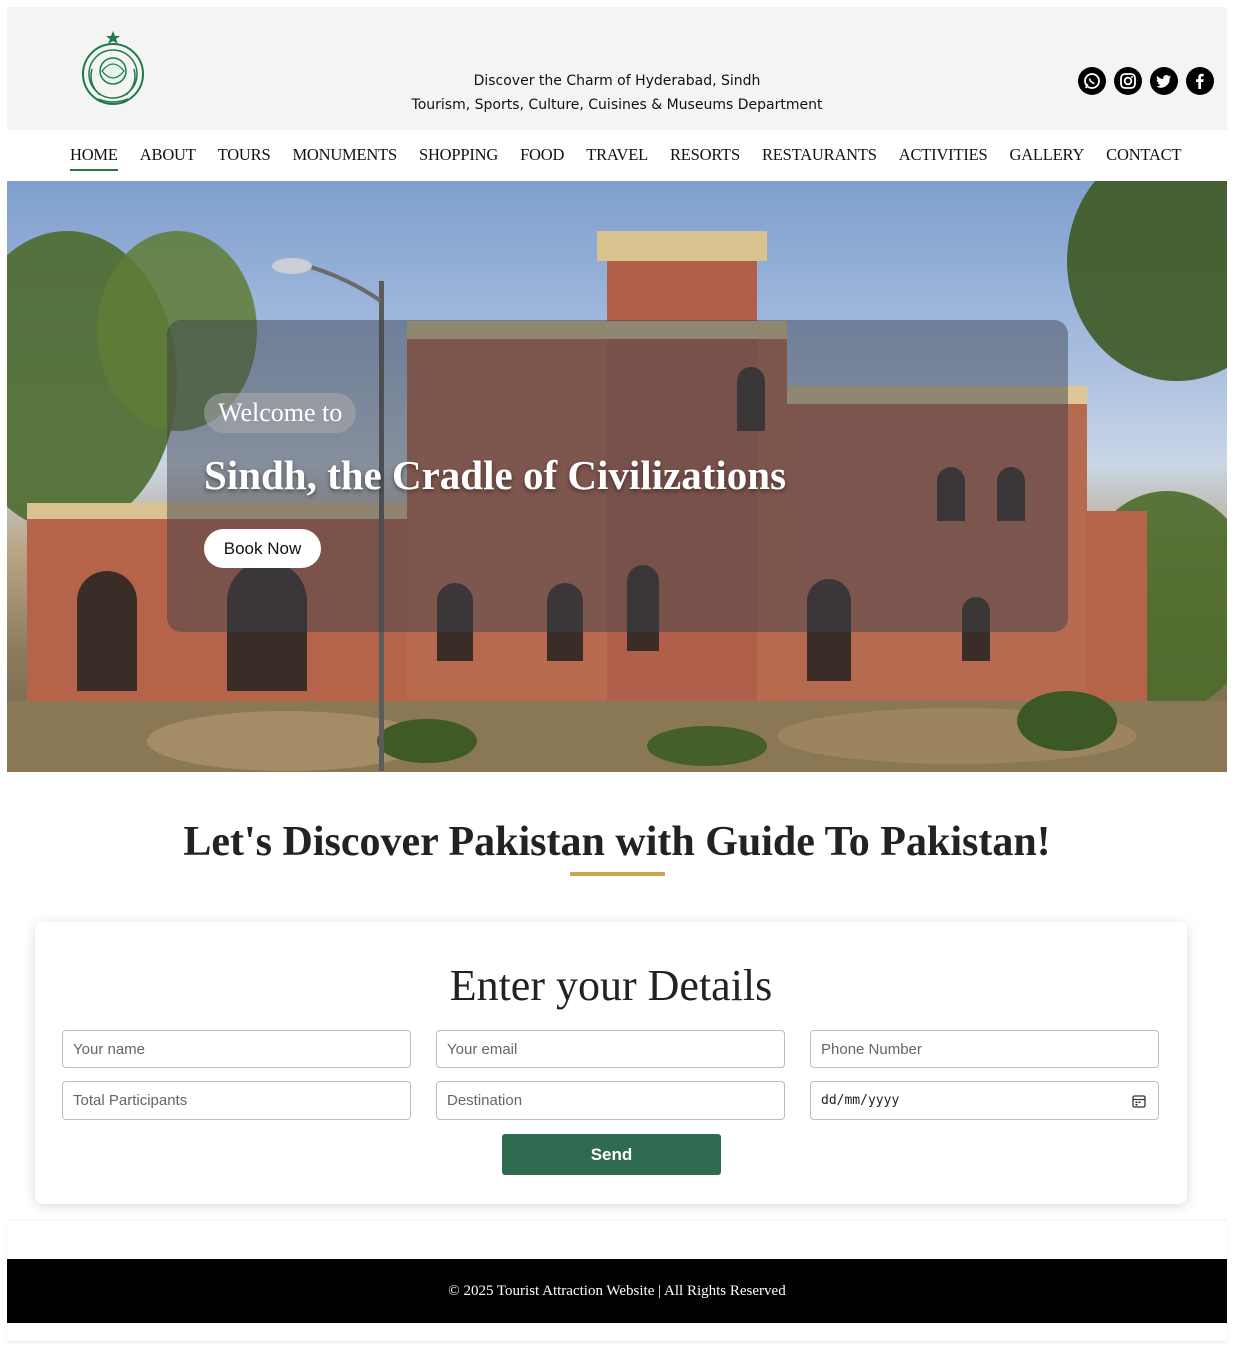 Image resolution: width=1234 pixels, height=1347 pixels. Describe the element at coordinates (236, 1049) in the screenshot. I see `name-input` at that location.